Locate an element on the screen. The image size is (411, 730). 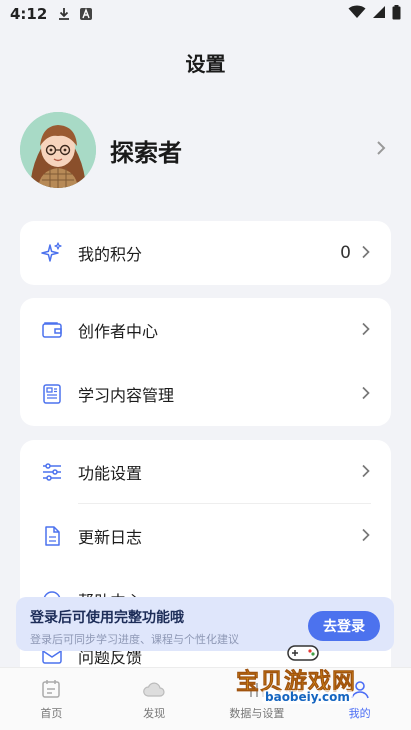
menu-row-feature-settings: 功能设置 is located at coordinates (205, 472).